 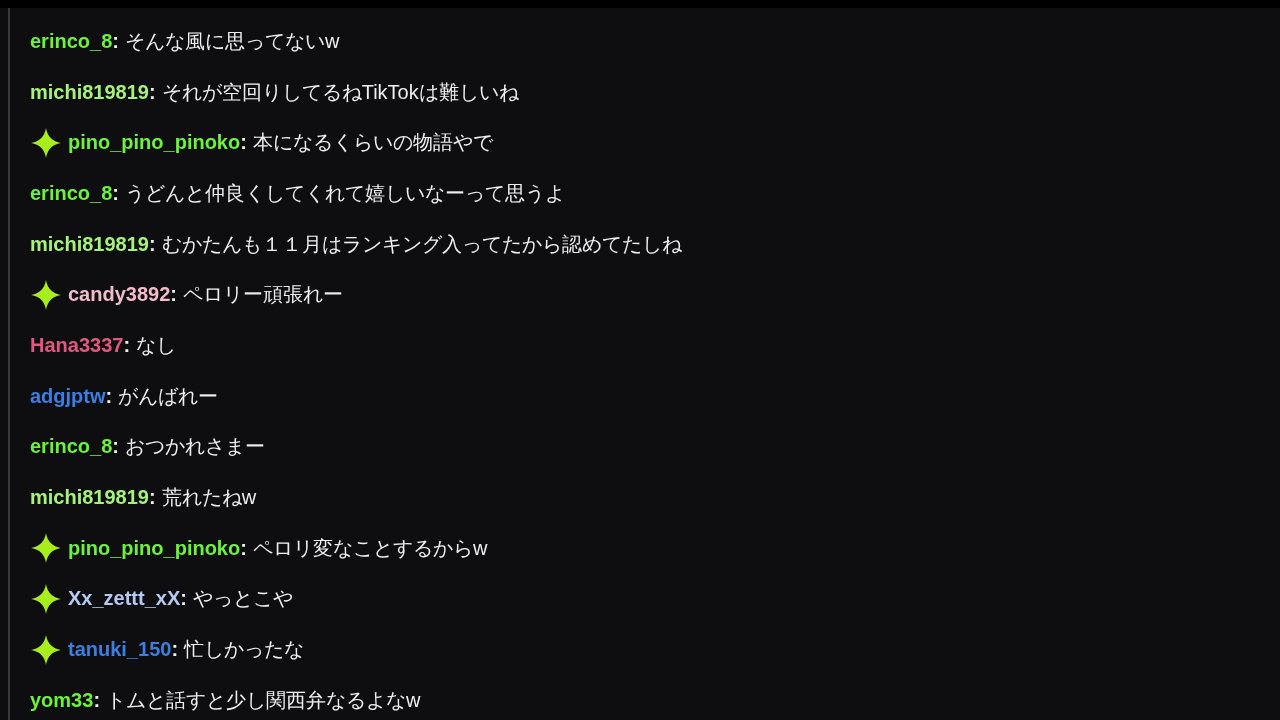 What do you see at coordinates (124, 599) in the screenshot?
I see `chat-username: Xx_zettt_xX` at bounding box center [124, 599].